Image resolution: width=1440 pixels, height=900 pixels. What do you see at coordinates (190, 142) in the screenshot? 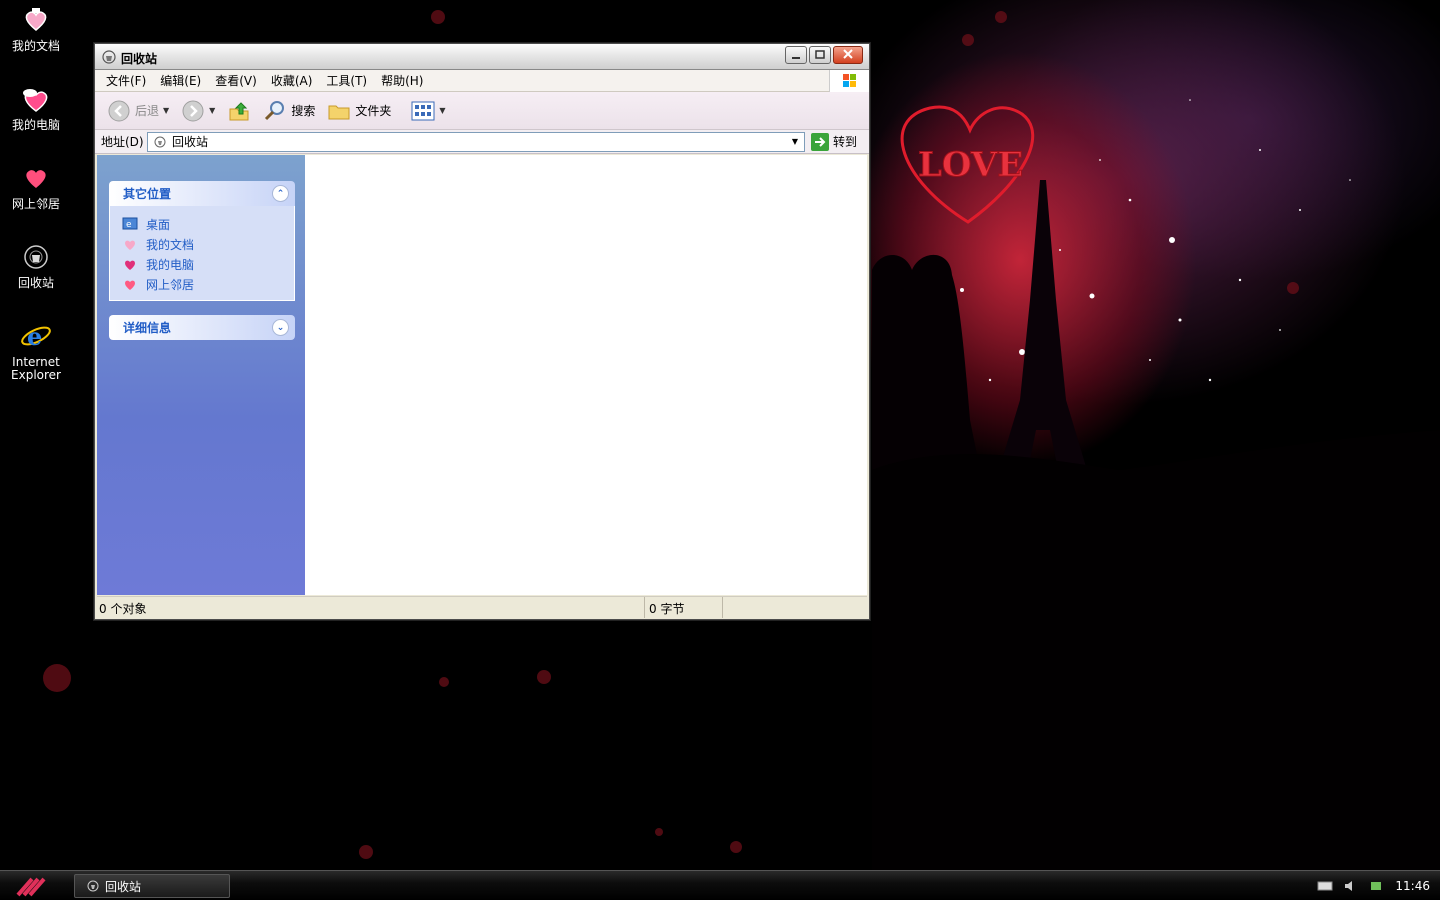
I see `address-value: 回收站` at bounding box center [190, 142].